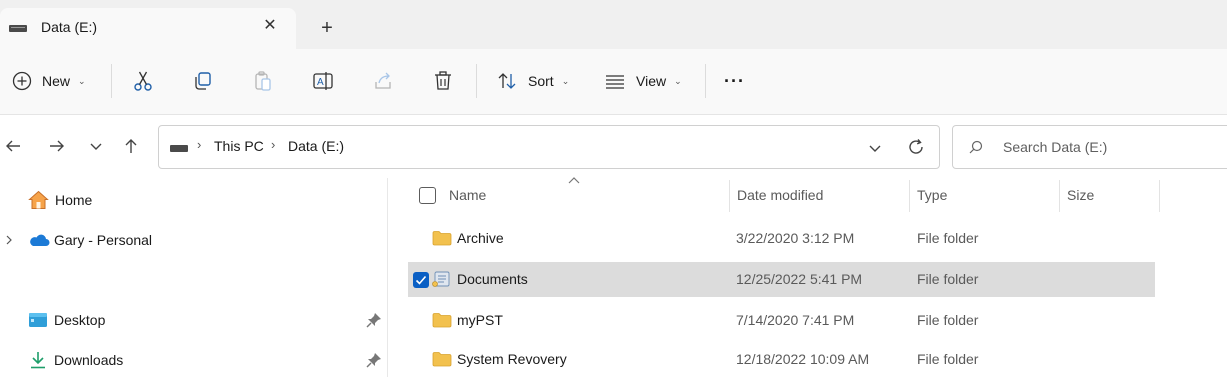  Describe the element at coordinates (316, 146) in the screenshot. I see `breadcrumb-data-e: Data (E:)` at that location.